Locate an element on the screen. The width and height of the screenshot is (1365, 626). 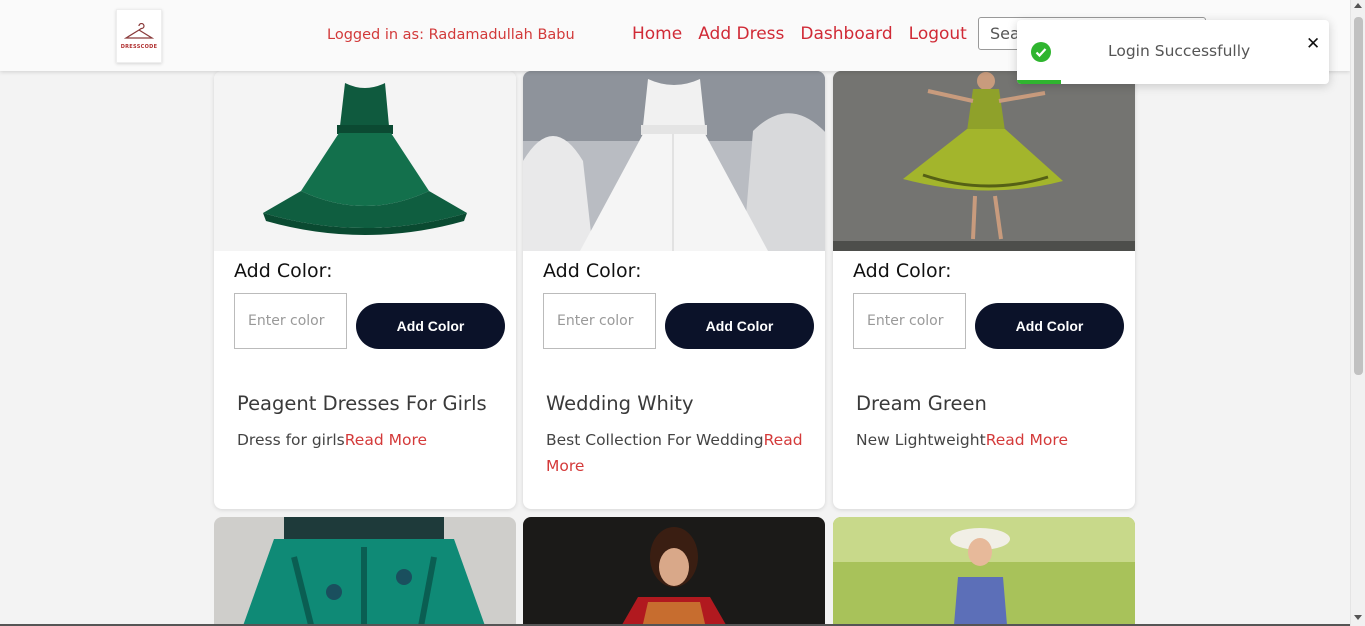
card-description: Dress for girlsRead More is located at coordinates (368, 440).